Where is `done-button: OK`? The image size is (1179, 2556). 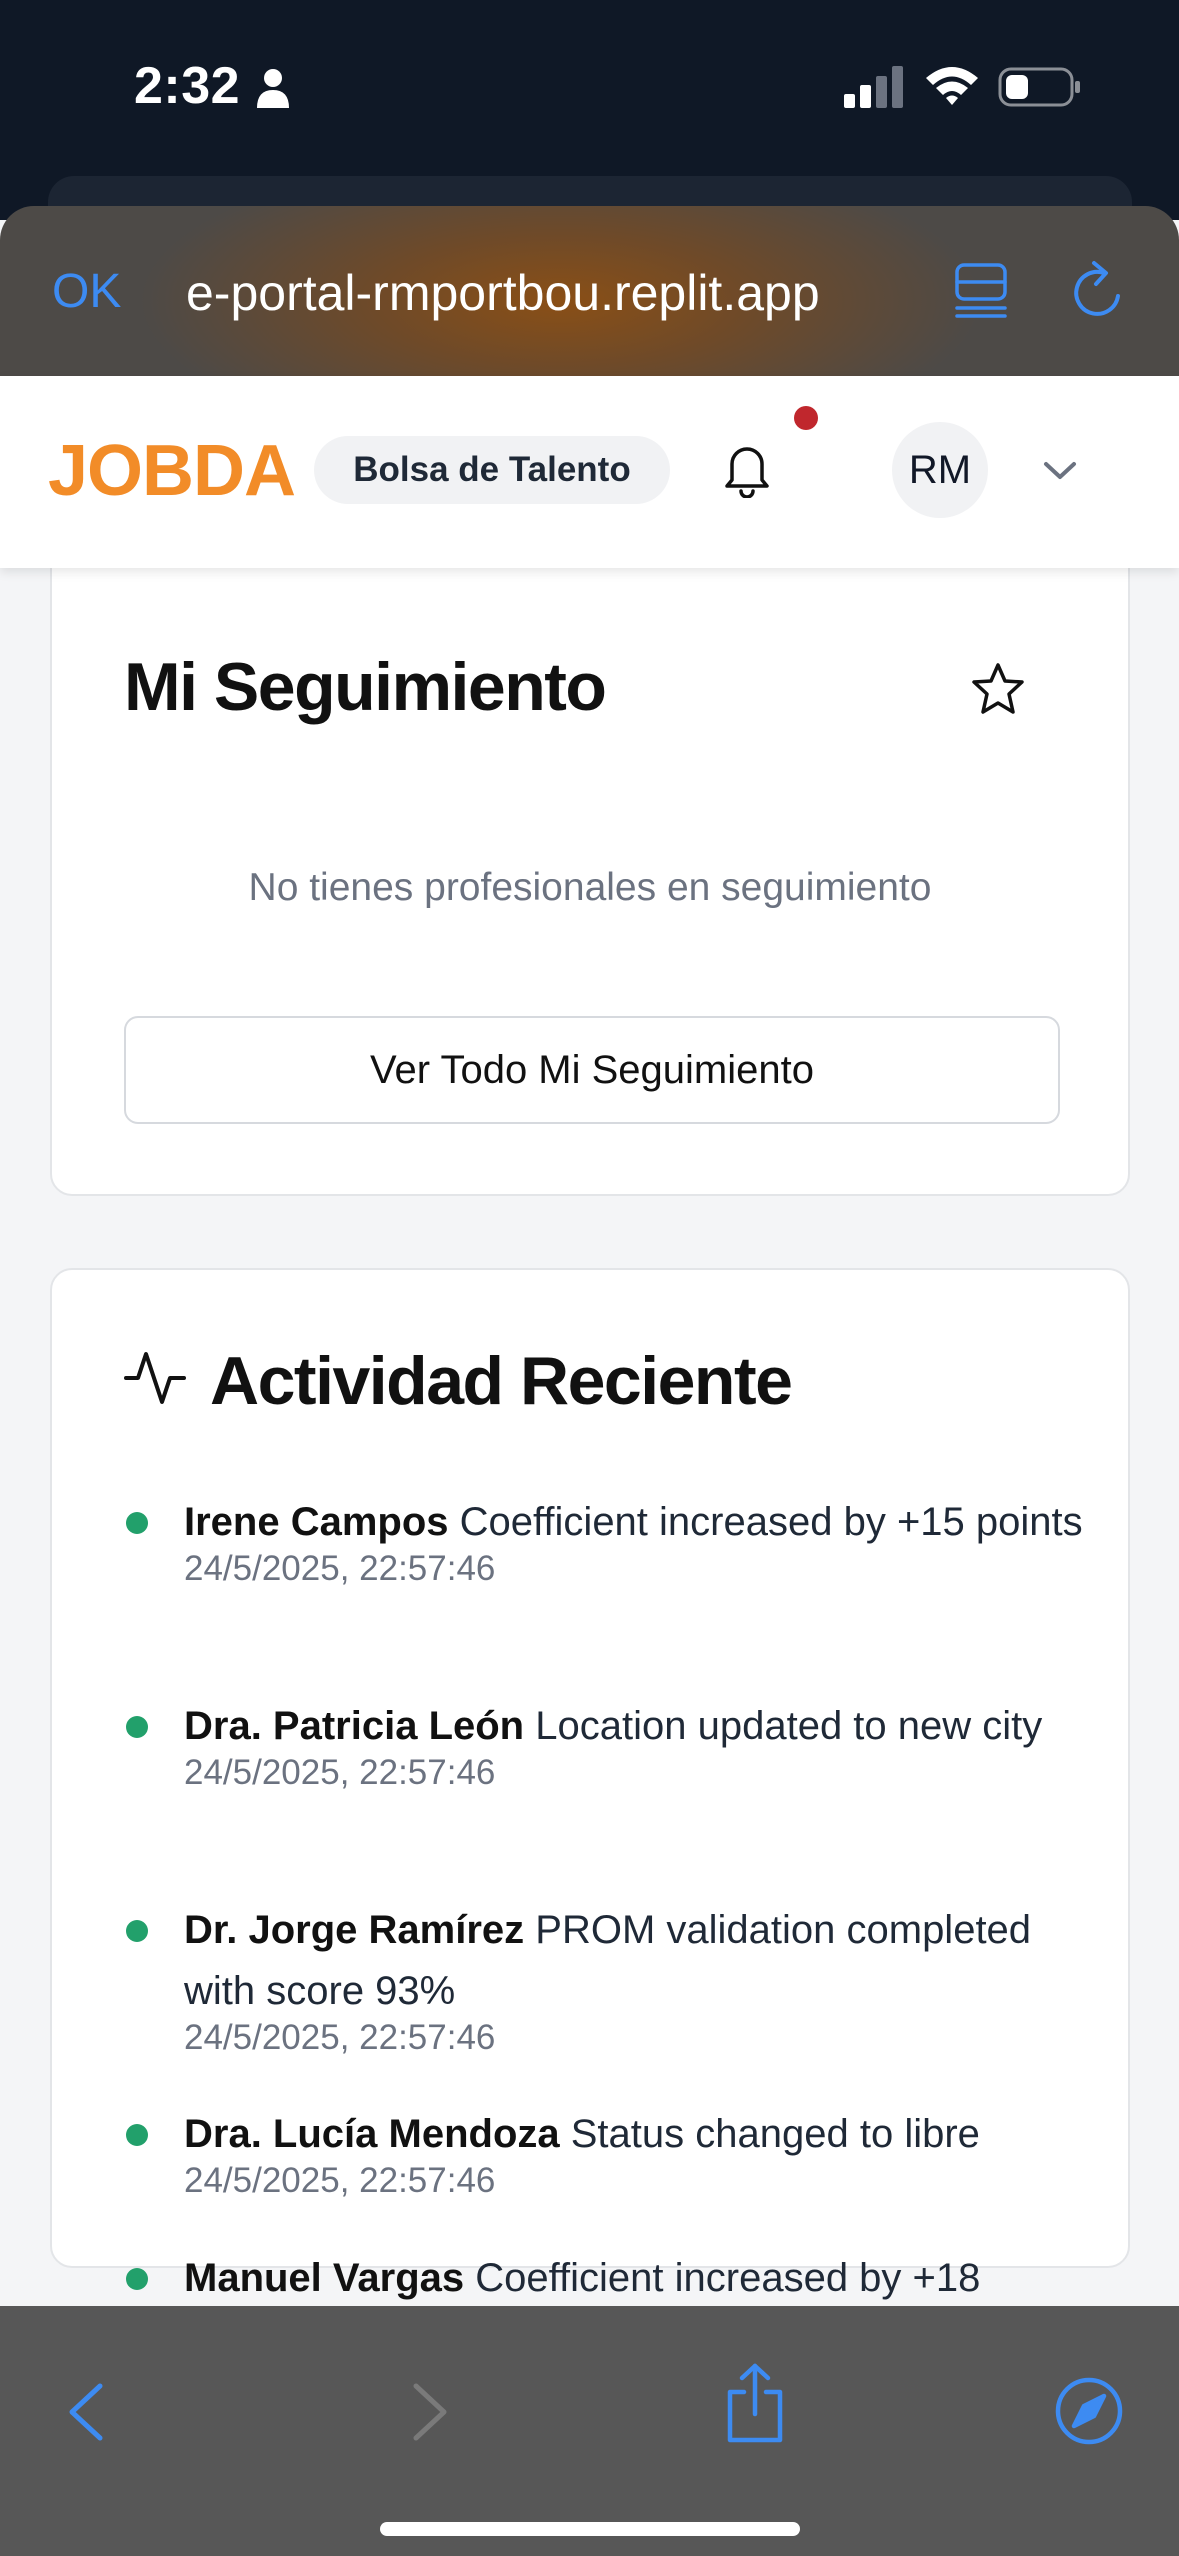 done-button: OK is located at coordinates (86, 291).